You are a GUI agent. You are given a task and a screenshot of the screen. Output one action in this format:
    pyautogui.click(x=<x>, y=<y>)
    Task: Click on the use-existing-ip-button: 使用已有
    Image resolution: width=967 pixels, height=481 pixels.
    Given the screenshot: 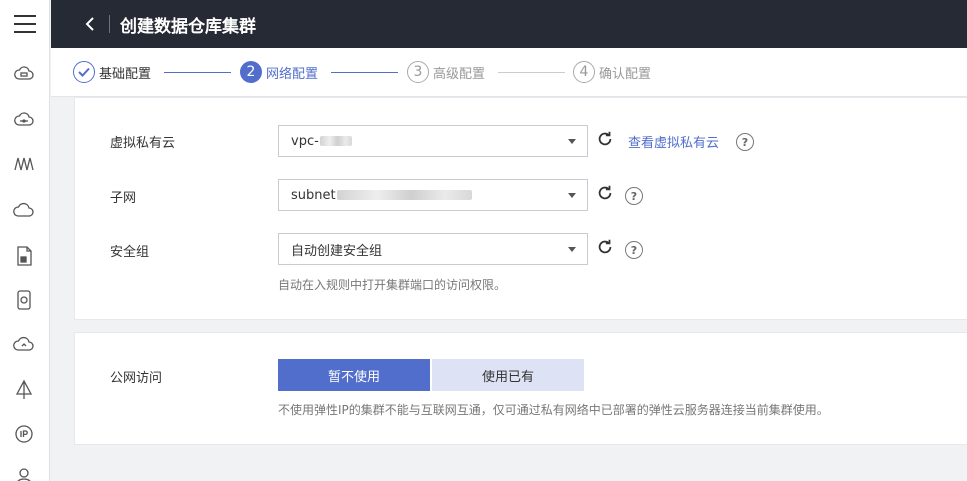 What is the action you would take?
    pyautogui.click(x=508, y=375)
    